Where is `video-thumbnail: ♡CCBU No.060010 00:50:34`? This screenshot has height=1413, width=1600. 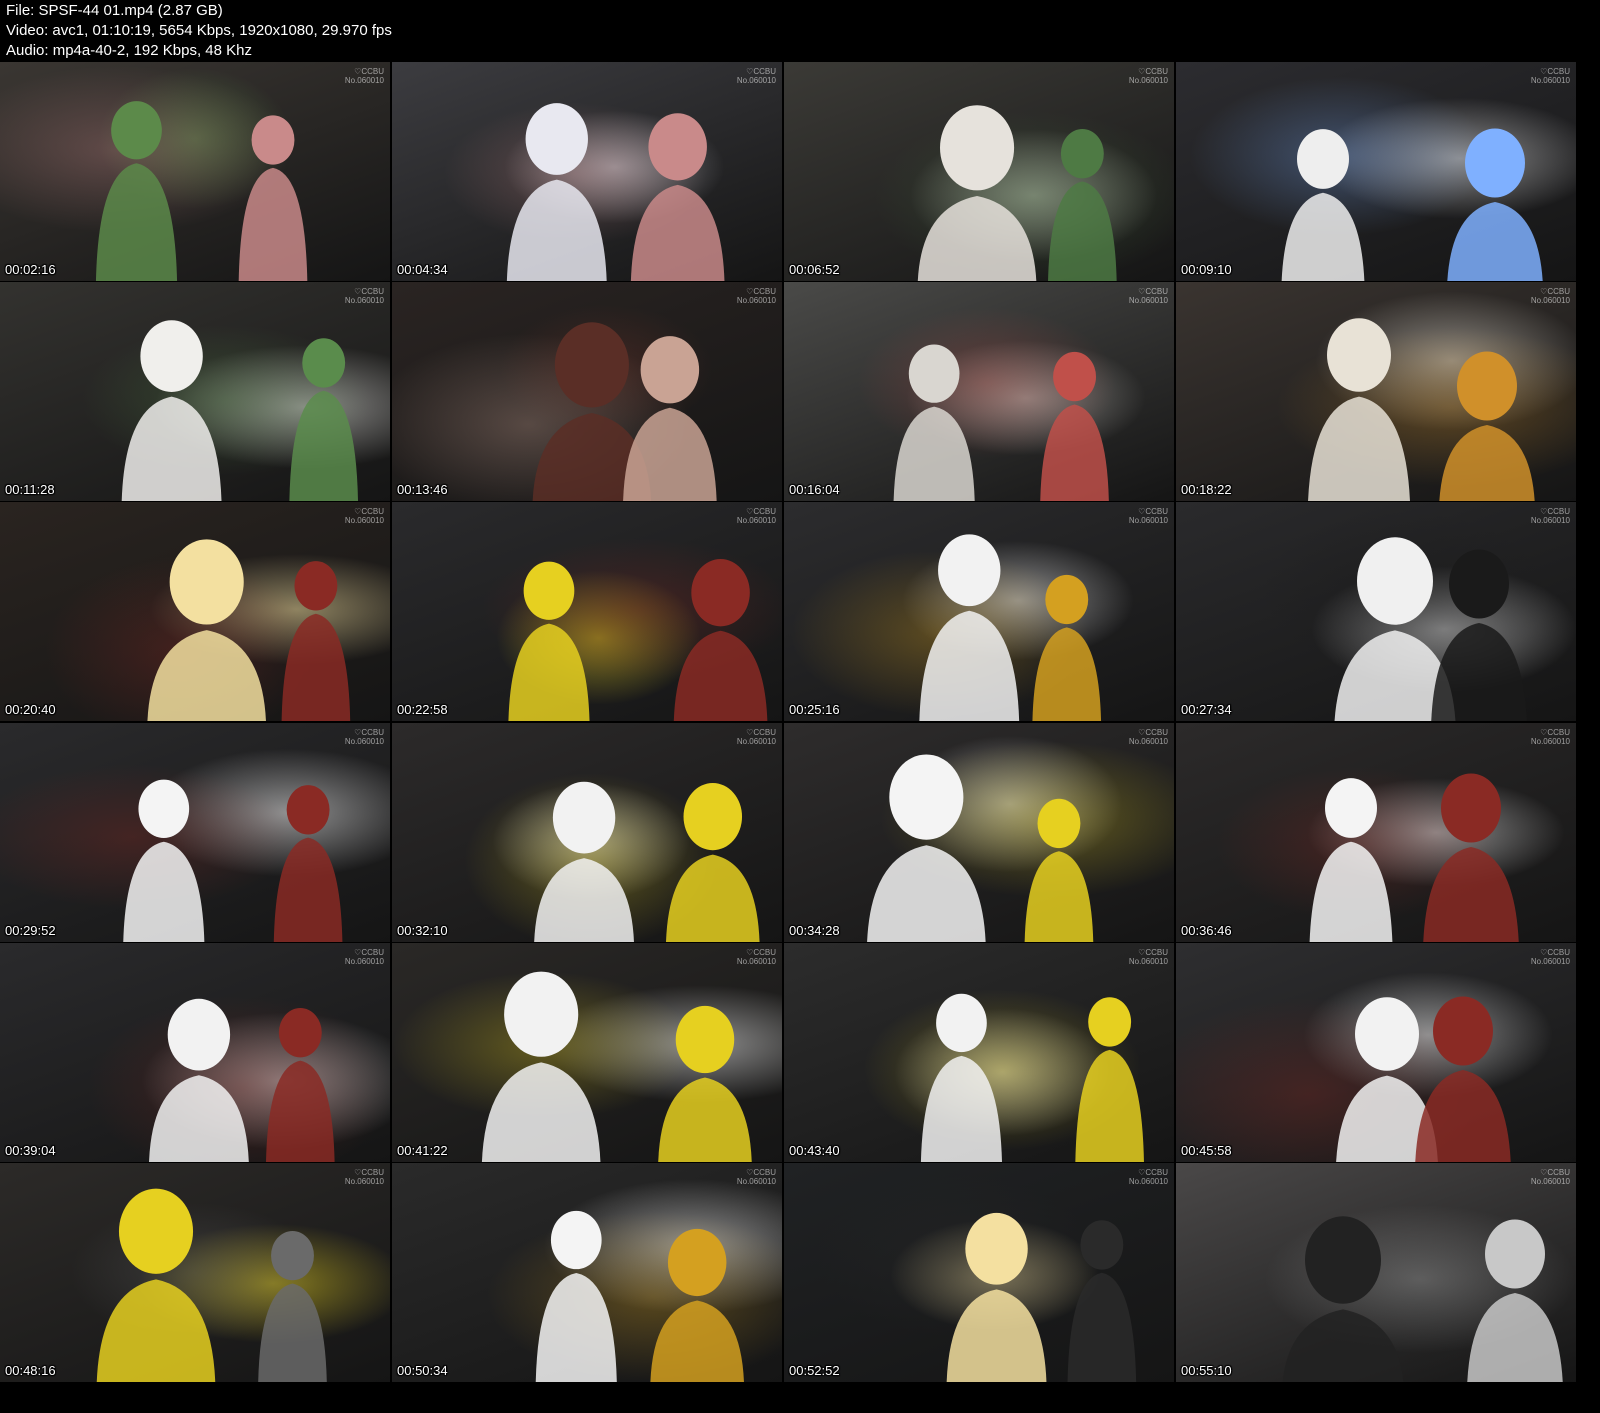 video-thumbnail: ♡CCBU No.060010 00:50:34 is located at coordinates (587, 1272).